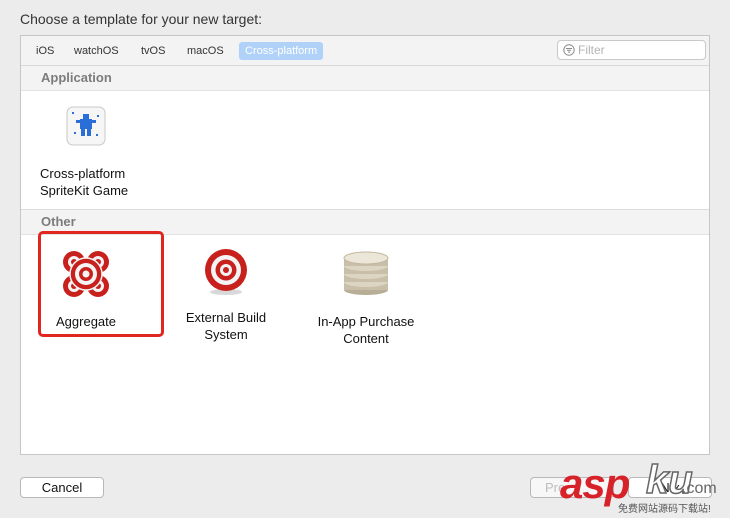 The width and height of the screenshot is (730, 518). I want to click on selection-highlight, so click(101, 284).